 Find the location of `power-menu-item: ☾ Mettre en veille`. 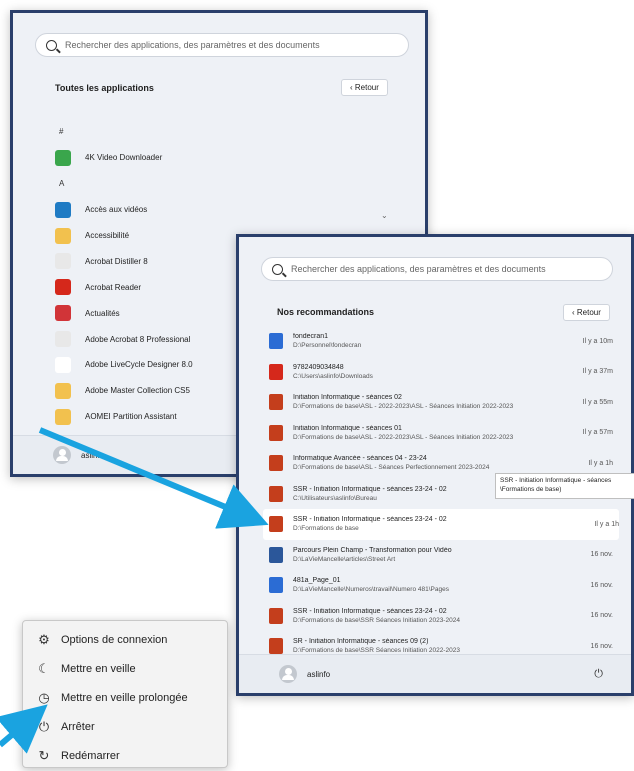

power-menu-item: ☾ Mettre en veille is located at coordinates (125, 668).